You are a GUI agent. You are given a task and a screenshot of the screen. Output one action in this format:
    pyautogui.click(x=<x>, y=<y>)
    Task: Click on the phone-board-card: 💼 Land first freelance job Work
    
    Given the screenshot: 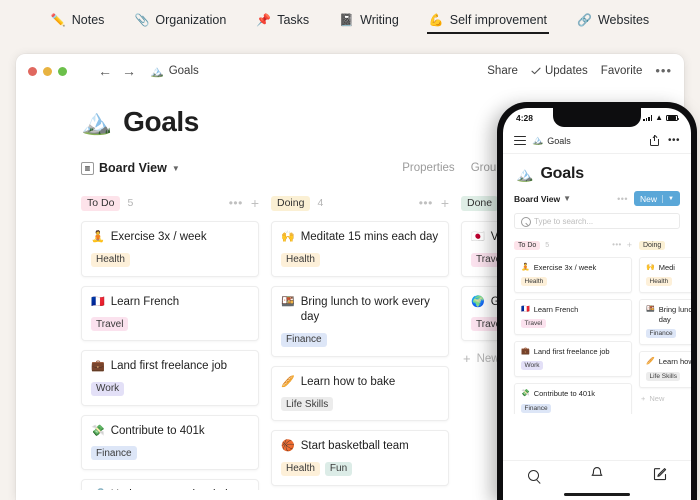 What is the action you would take?
    pyautogui.click(x=573, y=359)
    